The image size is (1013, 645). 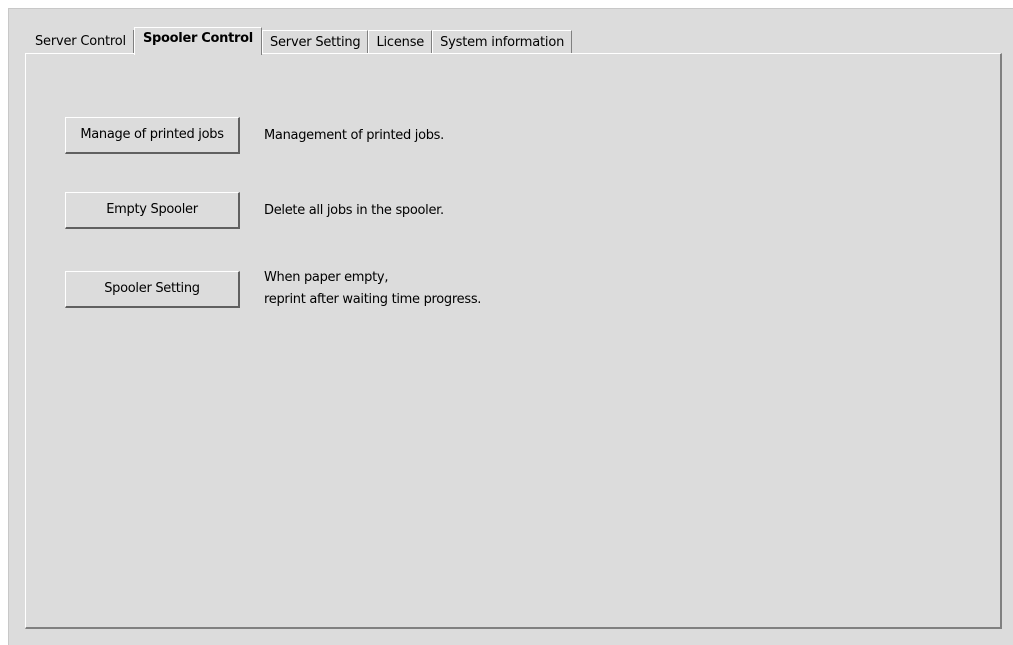 What do you see at coordinates (315, 42) in the screenshot?
I see `tab-server-setting: Server Setting` at bounding box center [315, 42].